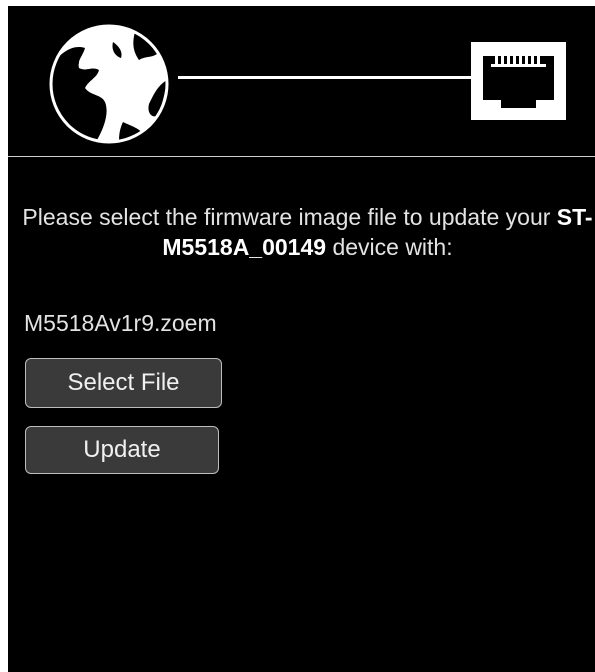 Image resolution: width=595 pixels, height=672 pixels. I want to click on globe-icon, so click(109, 84).